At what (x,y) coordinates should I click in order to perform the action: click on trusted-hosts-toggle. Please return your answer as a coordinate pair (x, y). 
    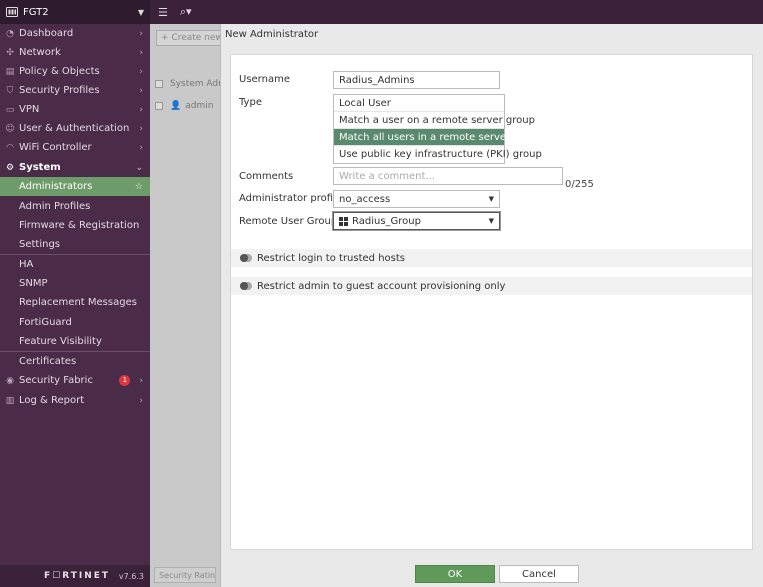
    Looking at the image, I should click on (246, 258).